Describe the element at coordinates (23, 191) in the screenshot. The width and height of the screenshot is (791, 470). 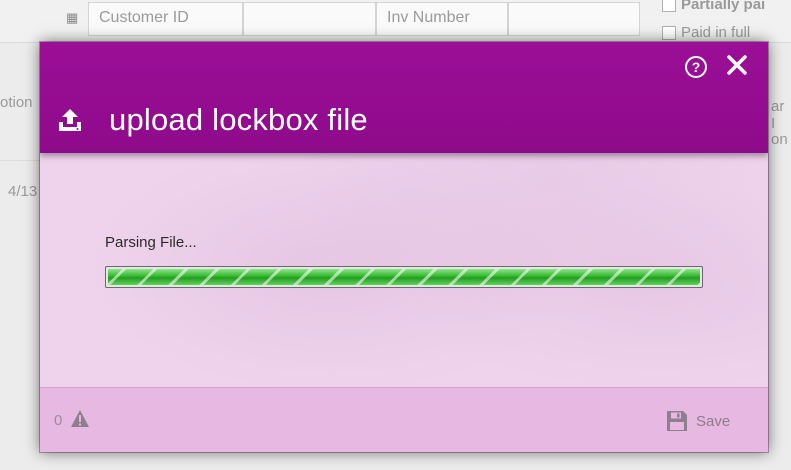
I see `background-date-cell: 4/13` at that location.